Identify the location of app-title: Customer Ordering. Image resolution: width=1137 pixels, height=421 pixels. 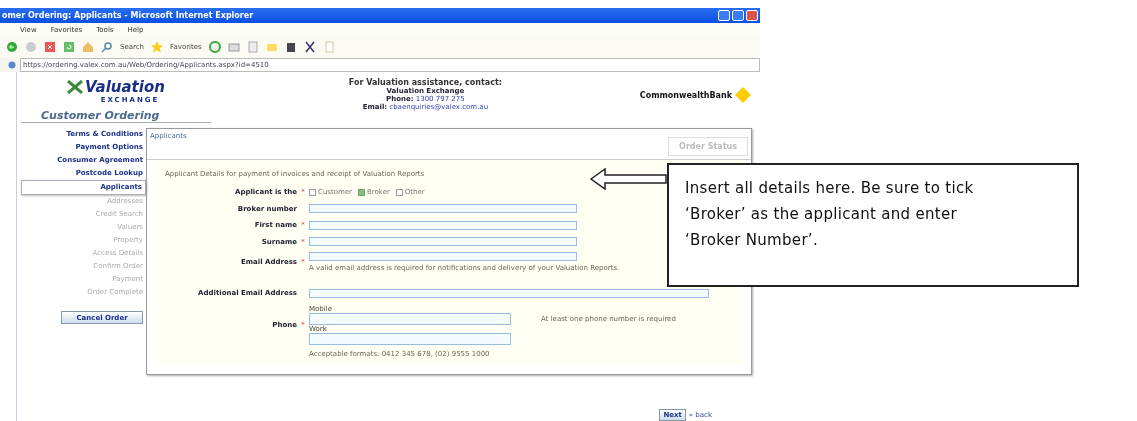
(100, 115).